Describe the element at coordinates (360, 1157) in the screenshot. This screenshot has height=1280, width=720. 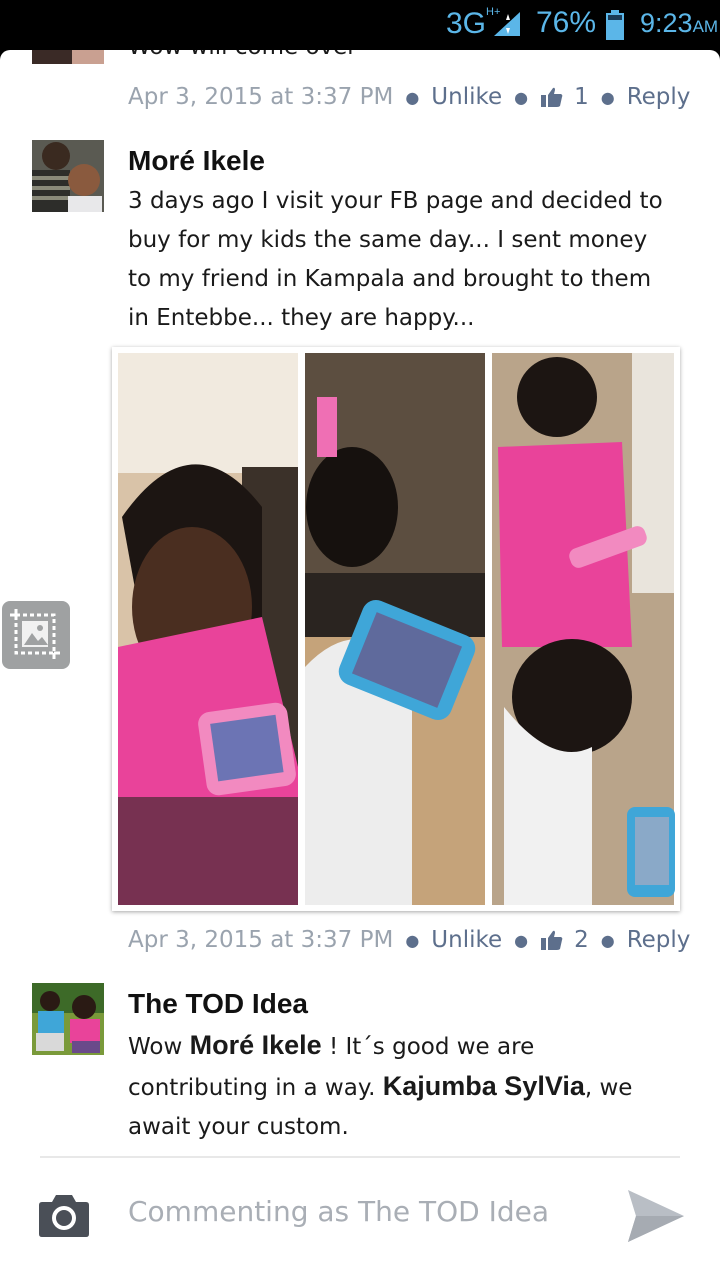
I see `divider` at that location.